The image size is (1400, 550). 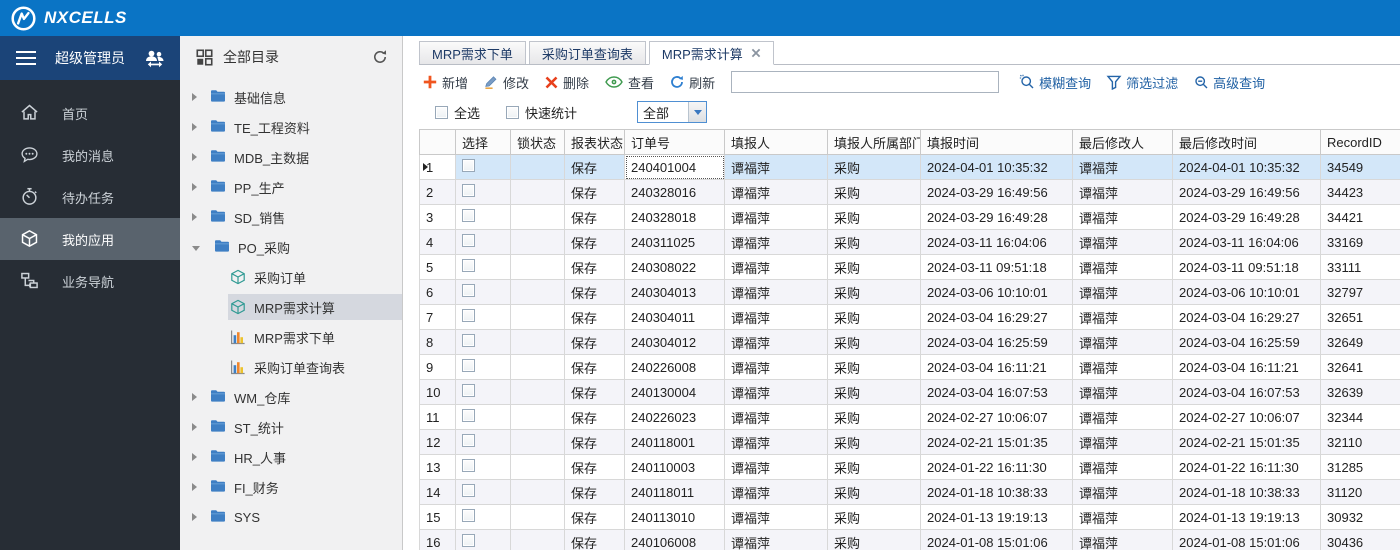 What do you see at coordinates (865, 82) in the screenshot?
I see `search-input` at bounding box center [865, 82].